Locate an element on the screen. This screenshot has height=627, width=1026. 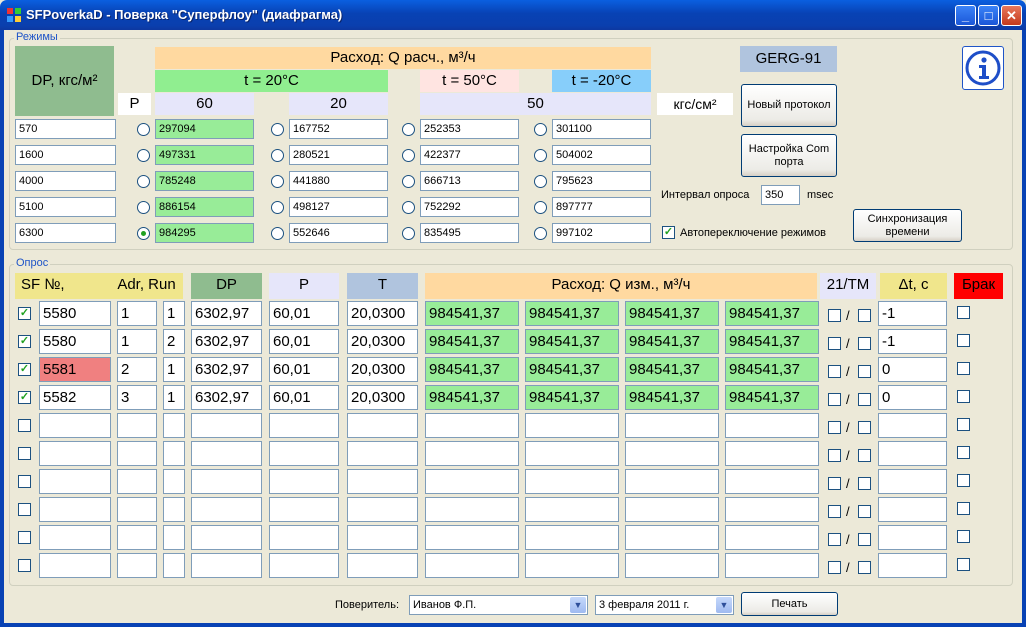
dp-value-input: 1600 is located at coordinates (65, 155).